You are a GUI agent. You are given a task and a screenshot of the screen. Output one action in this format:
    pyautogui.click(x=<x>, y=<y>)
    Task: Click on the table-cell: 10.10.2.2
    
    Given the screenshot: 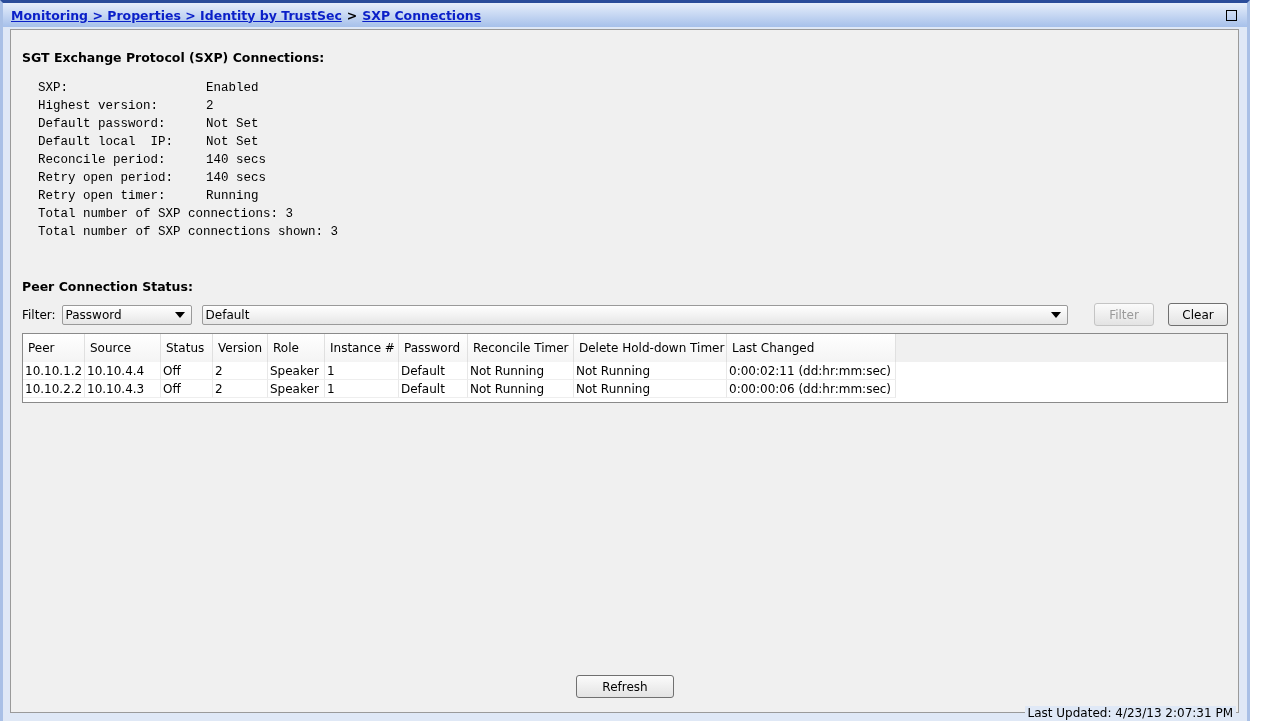 What is the action you would take?
    pyautogui.click(x=54, y=389)
    